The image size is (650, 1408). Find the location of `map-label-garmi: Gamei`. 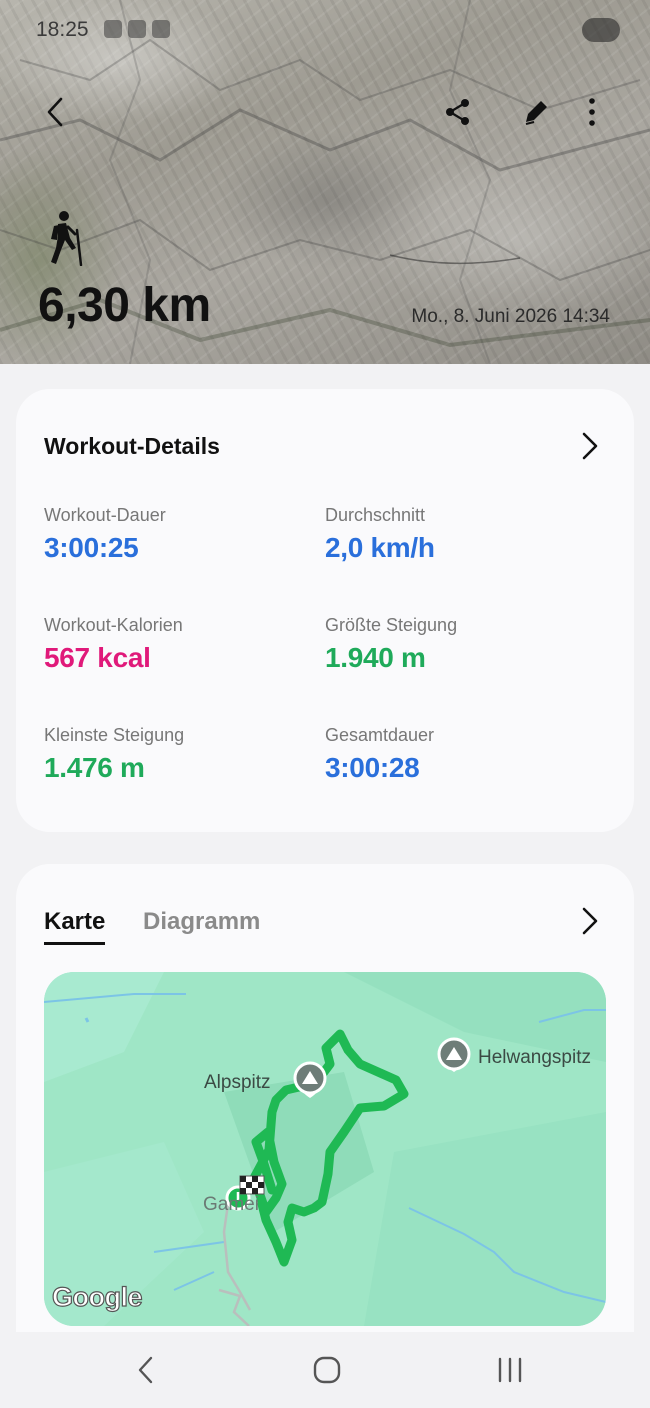

map-label-garmi: Gamei is located at coordinates (231, 1204).